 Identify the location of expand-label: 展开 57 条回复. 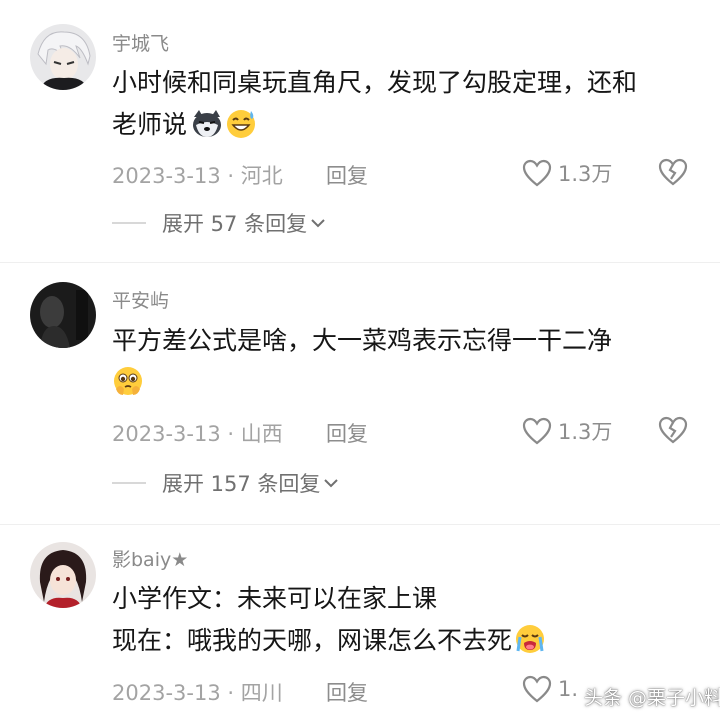
(235, 224).